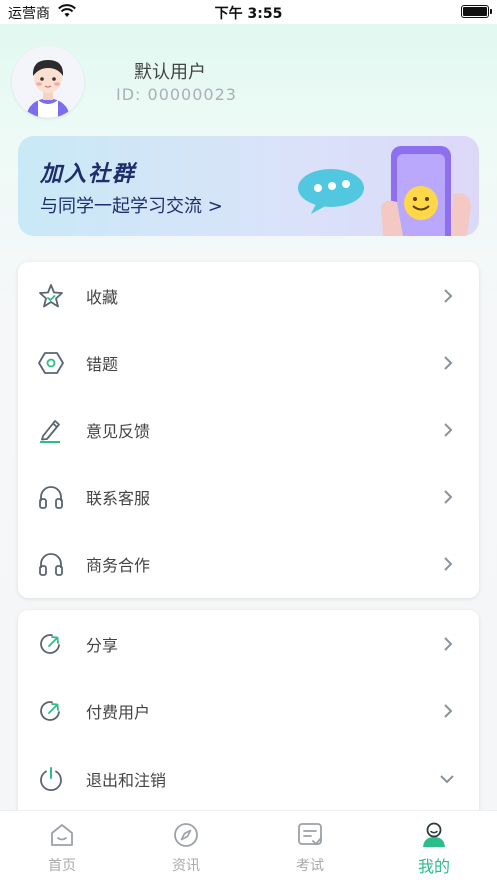 This screenshot has height=883, width=497. I want to click on tab-label: 首页, so click(62, 866).